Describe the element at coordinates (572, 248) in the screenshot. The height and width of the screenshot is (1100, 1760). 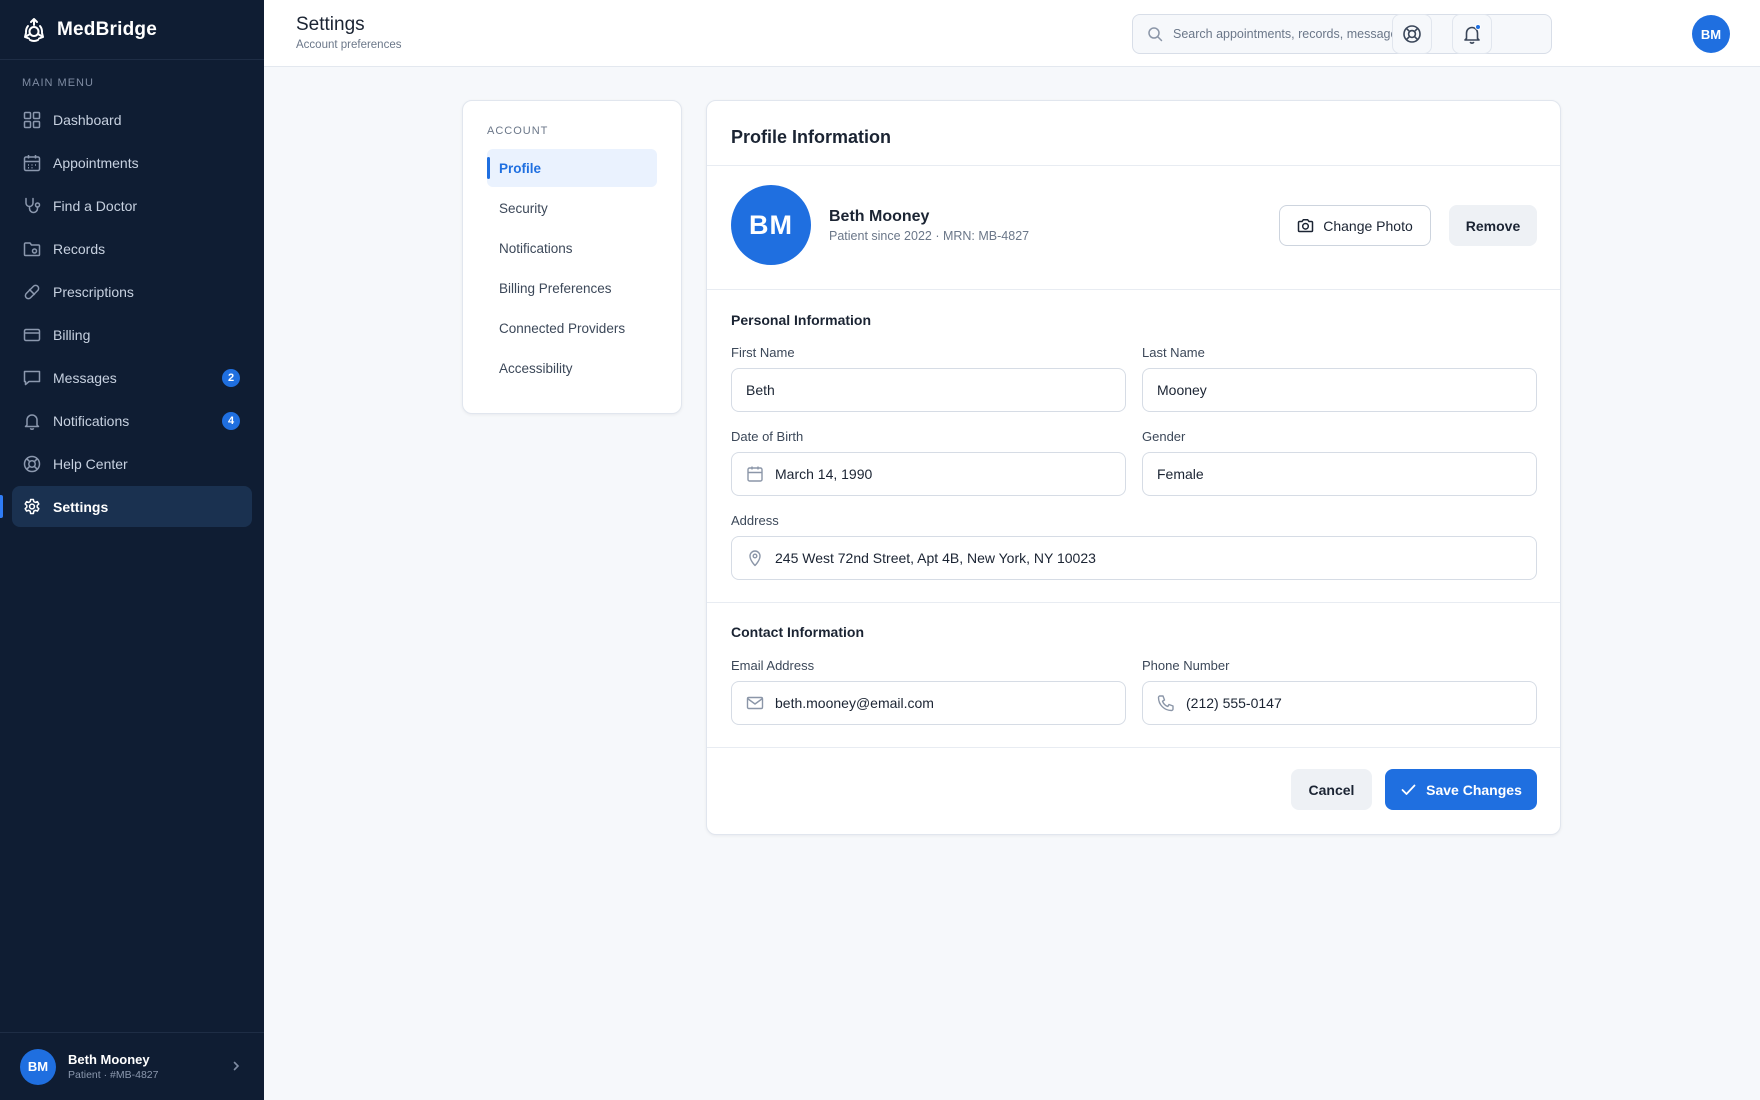
I see `settings-tab-notifications: Notifications` at that location.